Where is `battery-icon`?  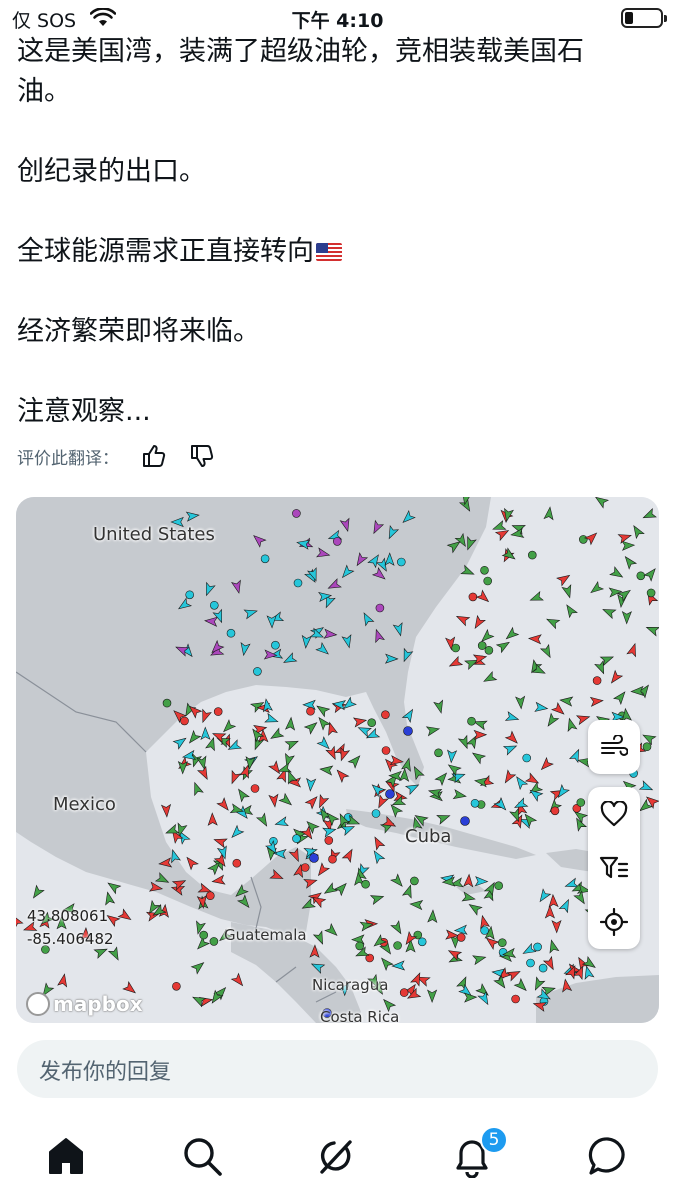 battery-icon is located at coordinates (644, 18).